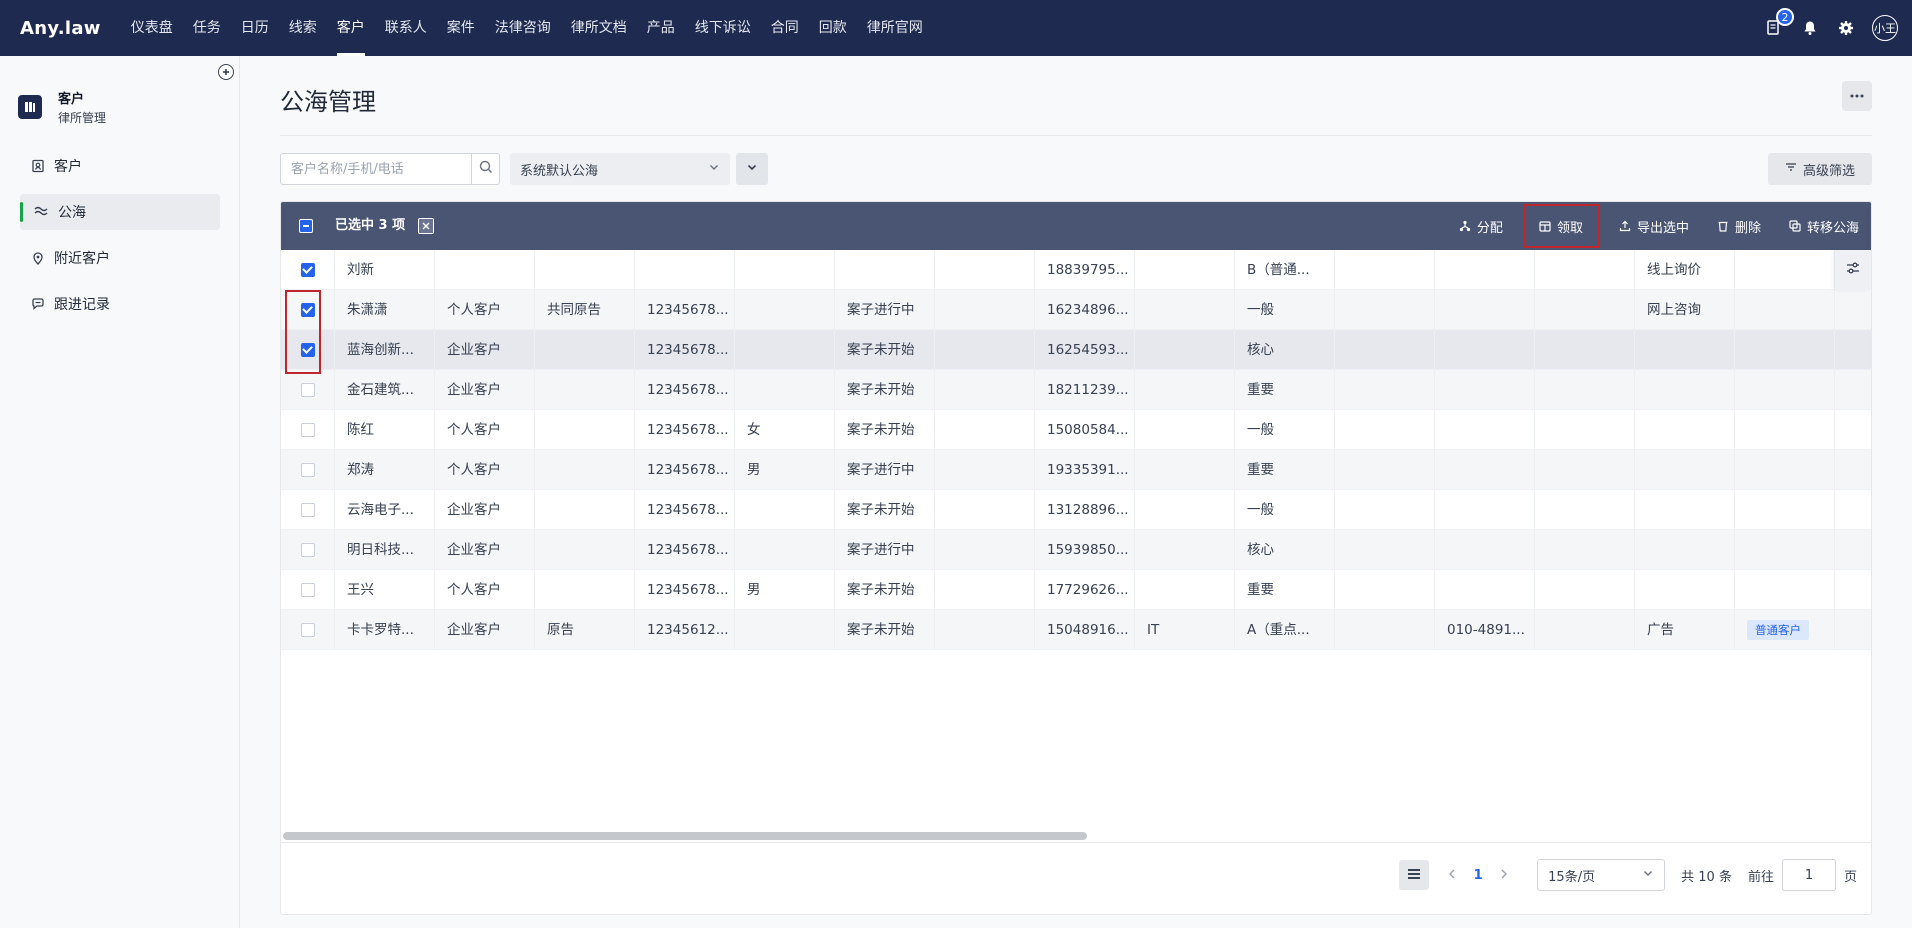 The width and height of the screenshot is (1912, 928). What do you see at coordinates (351, 28) in the screenshot?
I see `nav-item: 客户` at bounding box center [351, 28].